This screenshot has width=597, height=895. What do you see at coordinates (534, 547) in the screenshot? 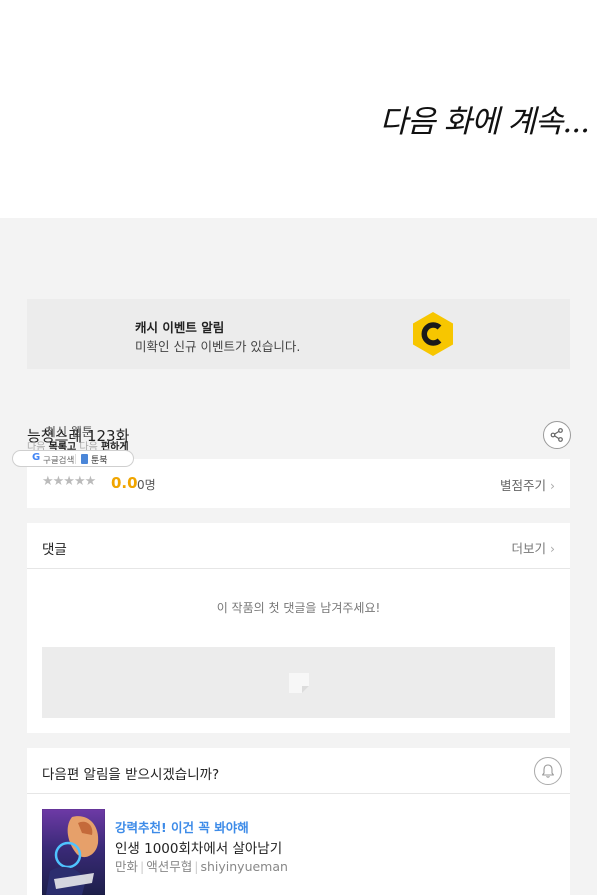
I see `comments-more-button: 더보기 ›` at bounding box center [534, 547].